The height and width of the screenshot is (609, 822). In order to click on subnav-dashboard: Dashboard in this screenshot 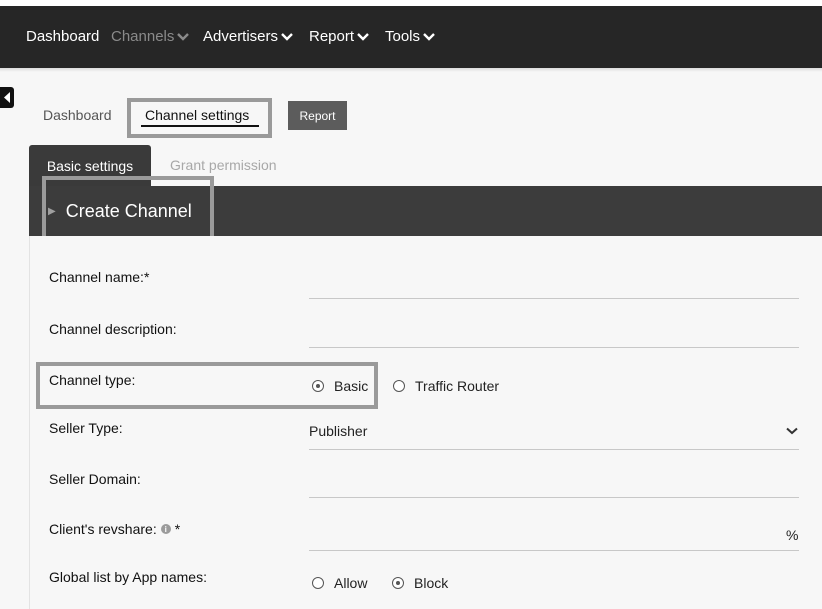, I will do `click(77, 115)`.